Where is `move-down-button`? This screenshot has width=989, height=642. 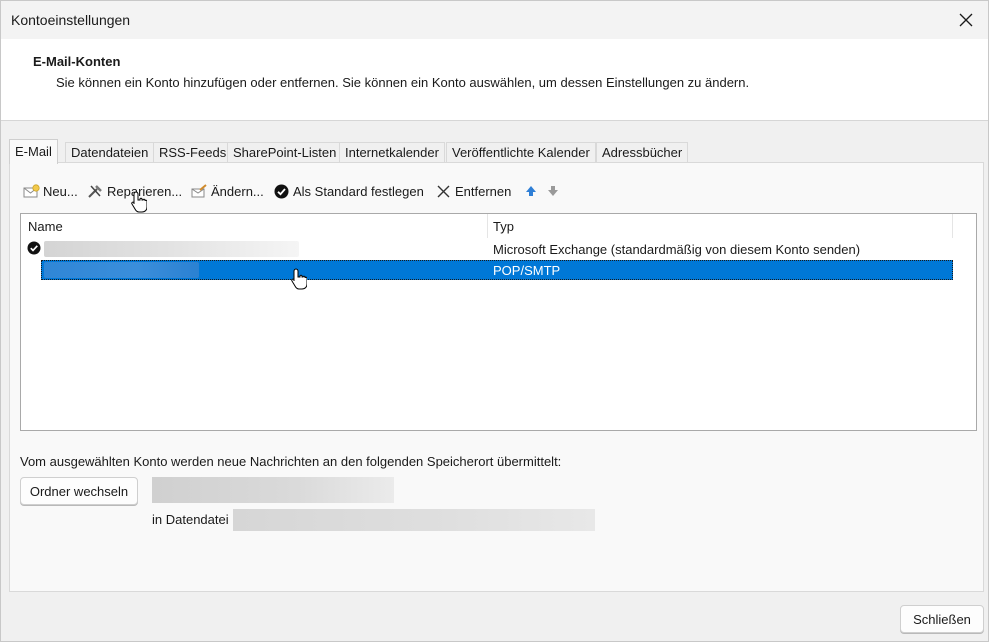
move-down-button is located at coordinates (554, 191).